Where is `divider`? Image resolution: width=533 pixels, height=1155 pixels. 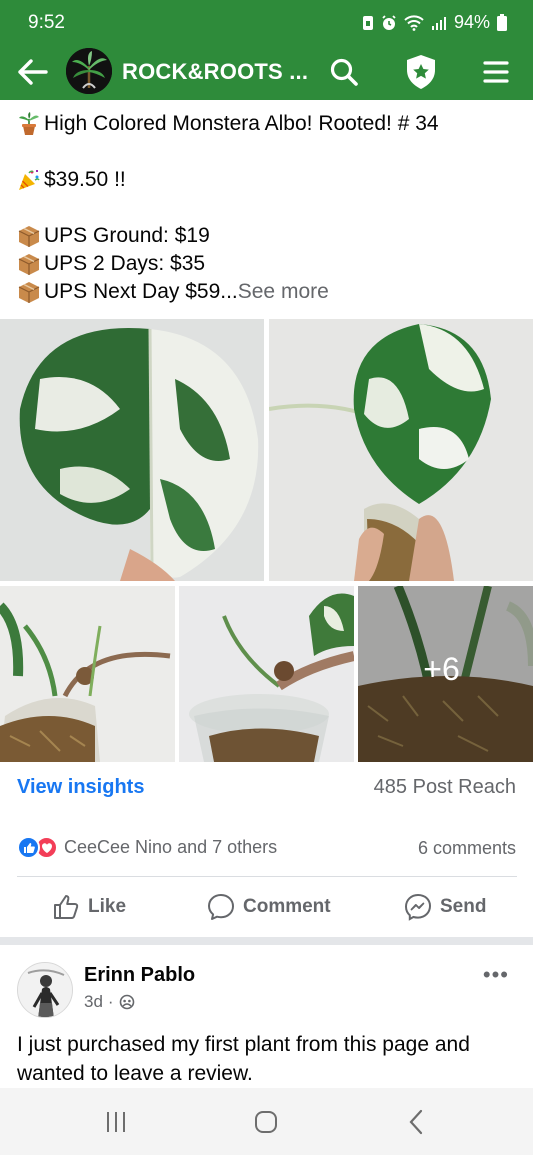
divider is located at coordinates (267, 876).